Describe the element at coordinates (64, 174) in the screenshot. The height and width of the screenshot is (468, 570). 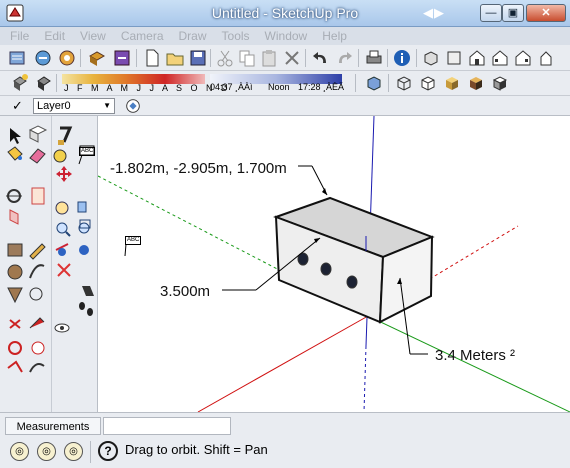
I see `move-tool-icon` at that location.